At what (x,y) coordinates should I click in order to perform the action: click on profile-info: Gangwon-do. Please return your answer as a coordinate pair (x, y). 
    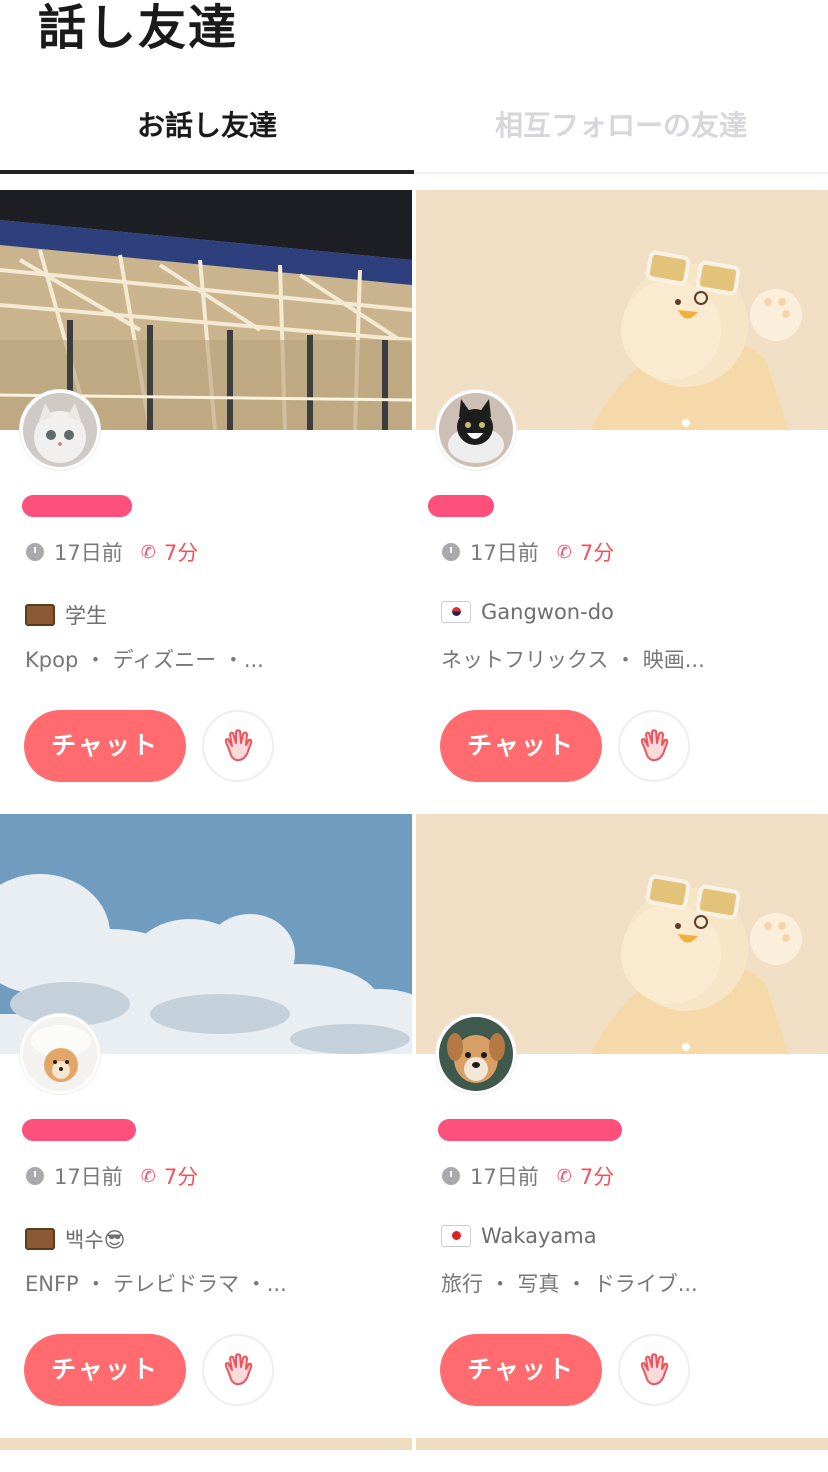
    Looking at the image, I should click on (527, 612).